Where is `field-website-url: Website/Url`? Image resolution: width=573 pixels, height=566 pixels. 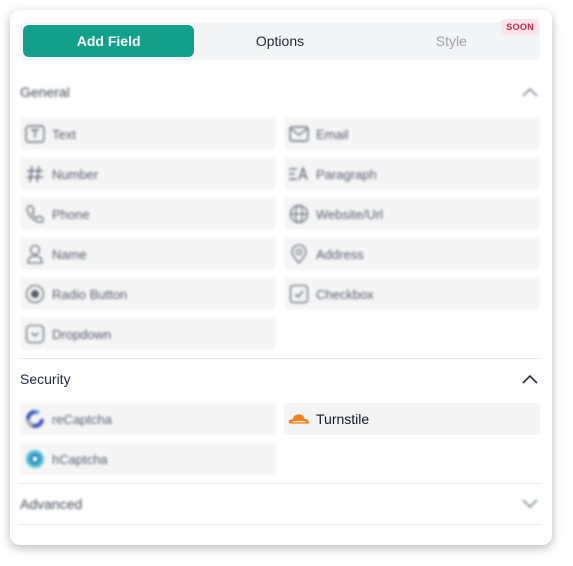 field-website-url: Website/Url is located at coordinates (412, 214).